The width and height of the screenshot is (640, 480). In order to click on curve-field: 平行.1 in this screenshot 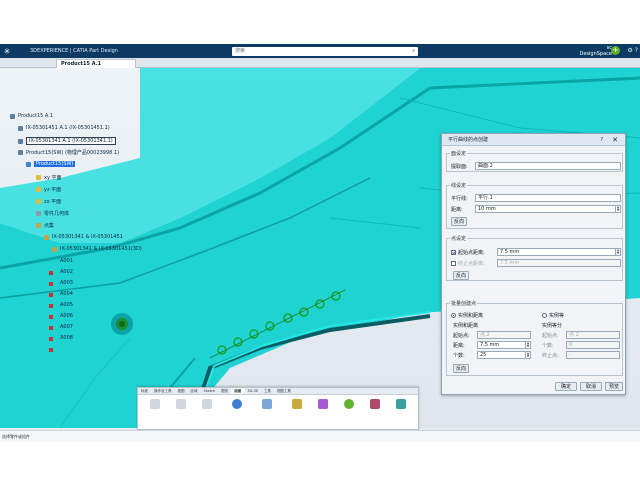, I will do `click(548, 198)`.